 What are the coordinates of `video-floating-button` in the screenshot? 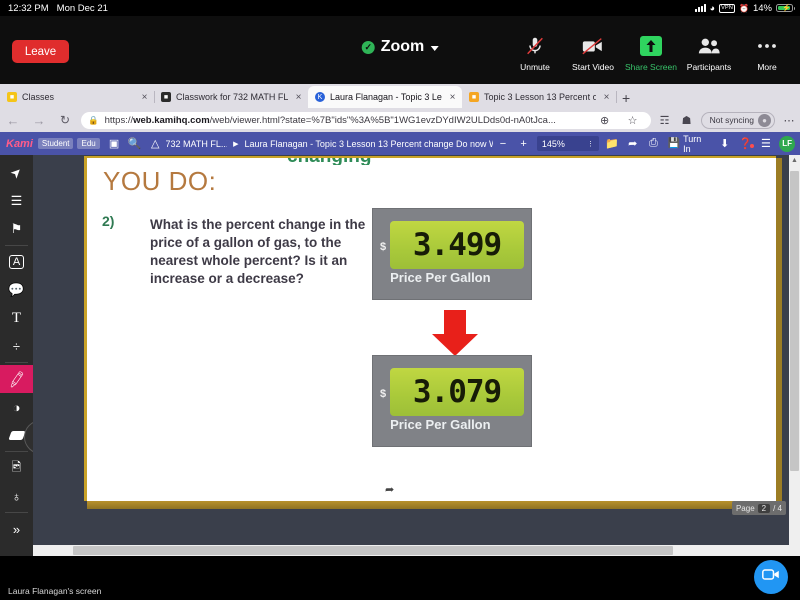 It's located at (771, 577).